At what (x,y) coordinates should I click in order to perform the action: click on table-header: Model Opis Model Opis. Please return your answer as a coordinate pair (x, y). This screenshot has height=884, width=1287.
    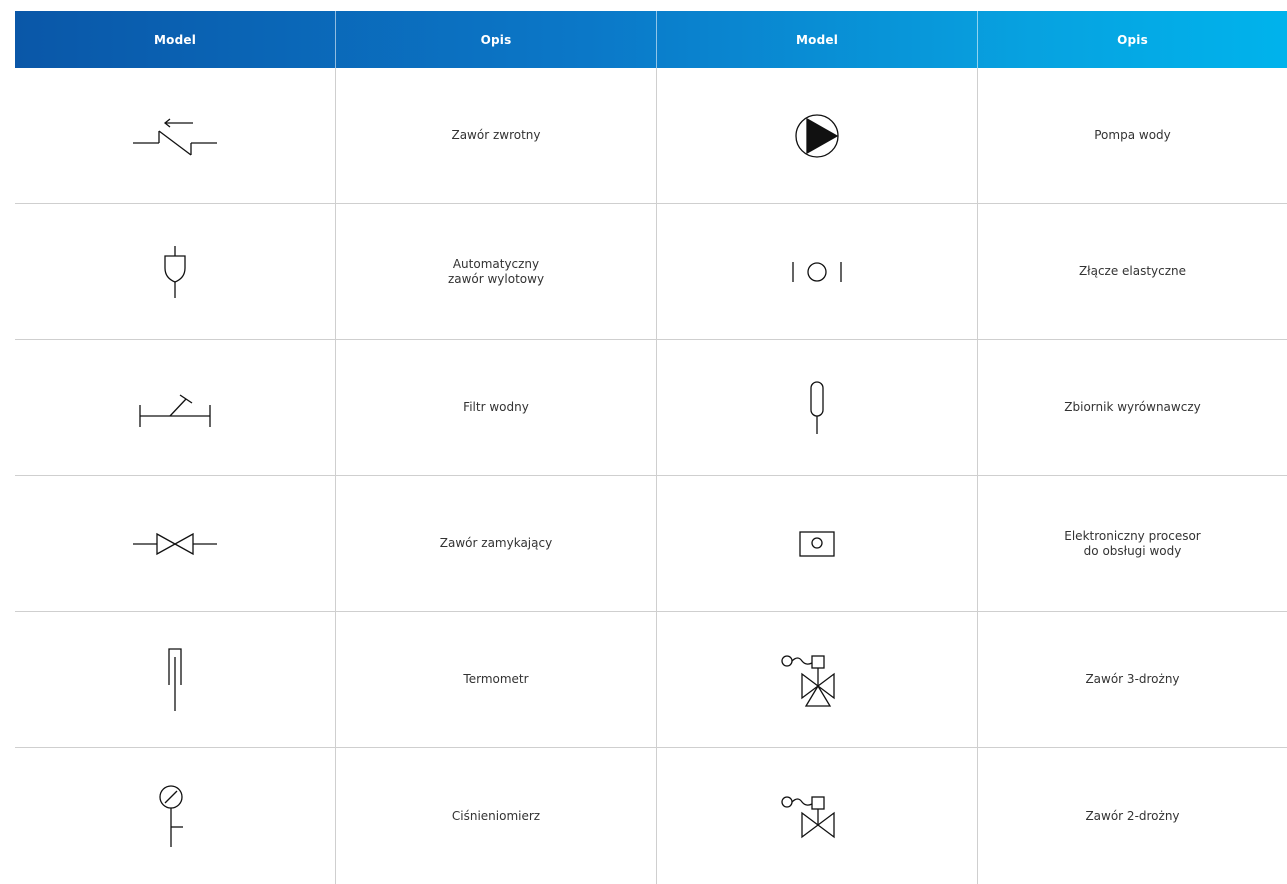
    Looking at the image, I should click on (651, 39).